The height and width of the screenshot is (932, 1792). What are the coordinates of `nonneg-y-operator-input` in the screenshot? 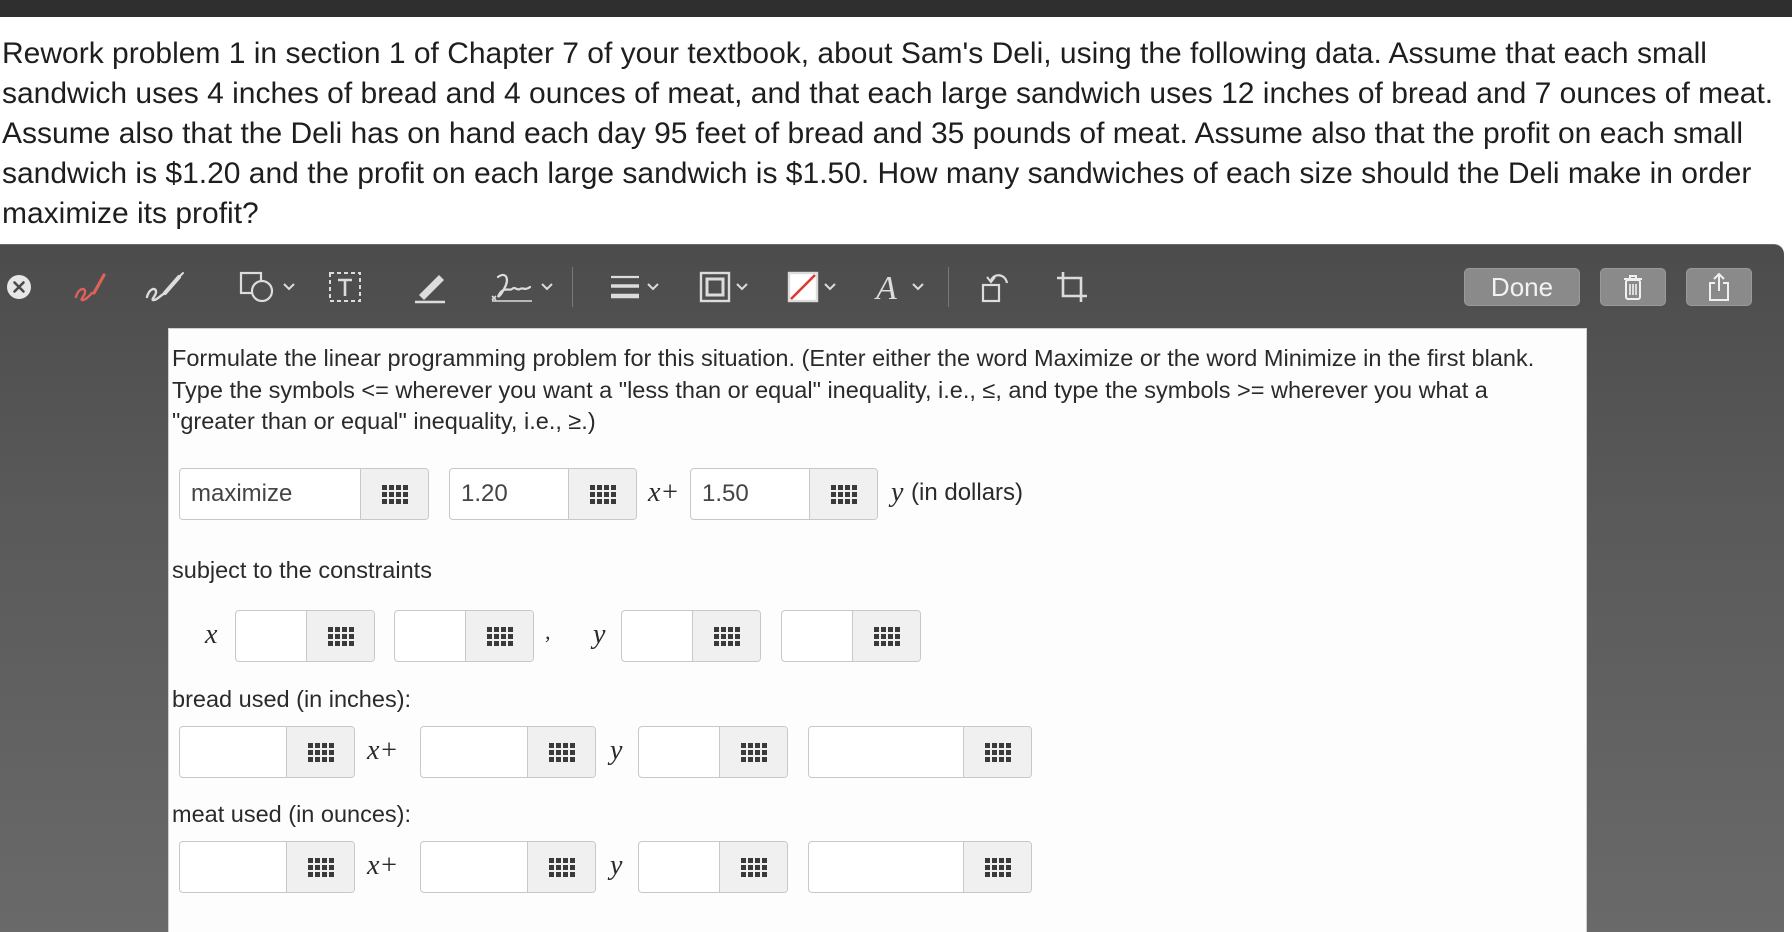 It's located at (691, 636).